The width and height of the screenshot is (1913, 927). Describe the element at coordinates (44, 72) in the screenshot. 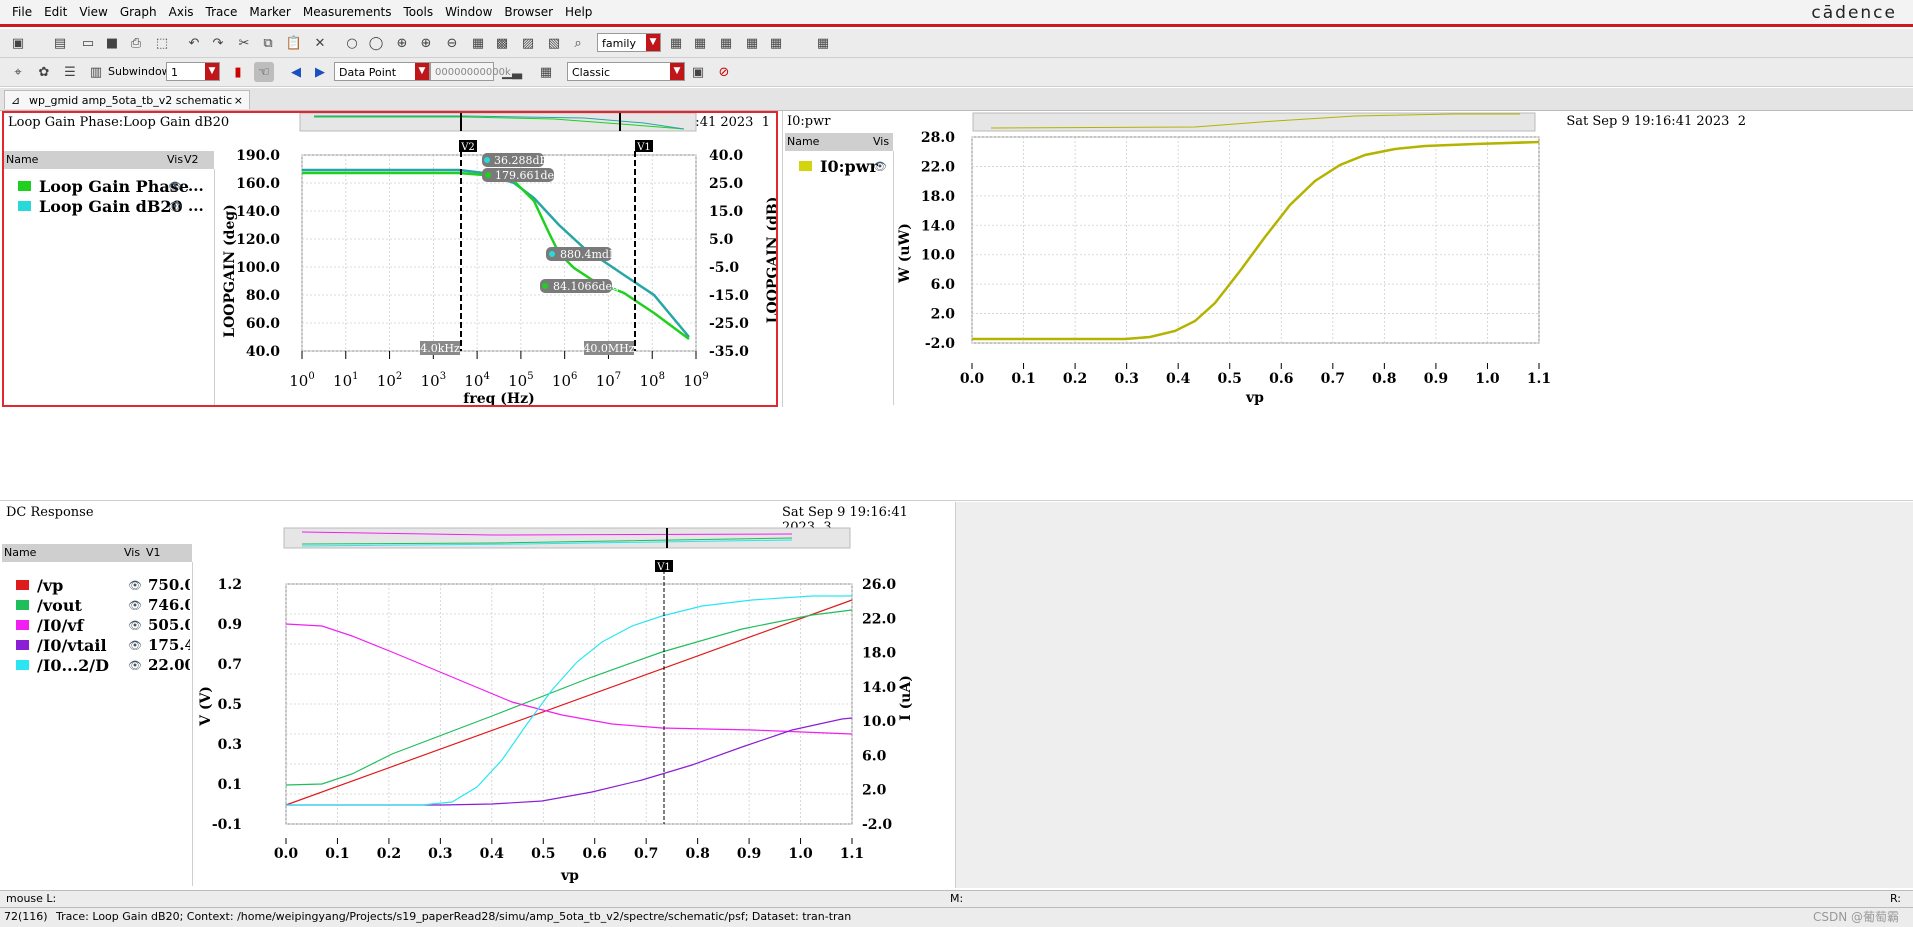

I see `palette-icon: ✿` at that location.